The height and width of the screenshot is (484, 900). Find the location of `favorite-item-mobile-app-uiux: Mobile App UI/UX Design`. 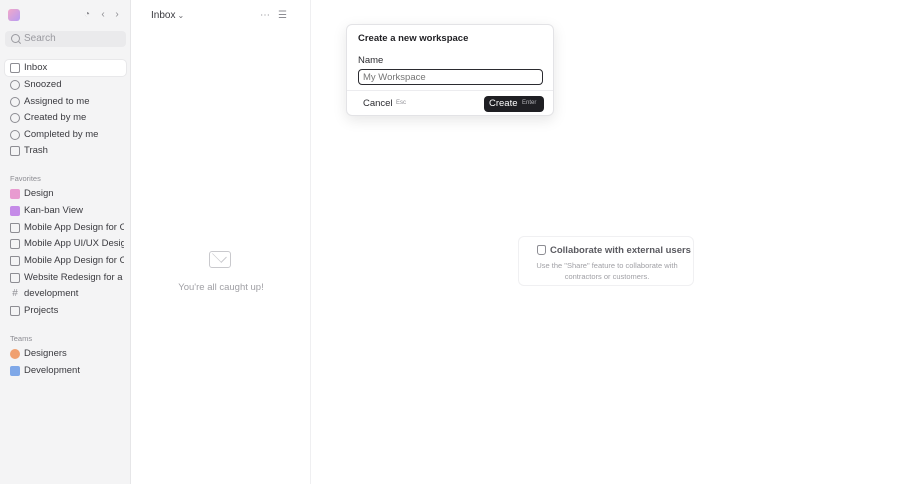

favorite-item-mobile-app-uiux: Mobile App UI/UX Design is located at coordinates (65, 244).